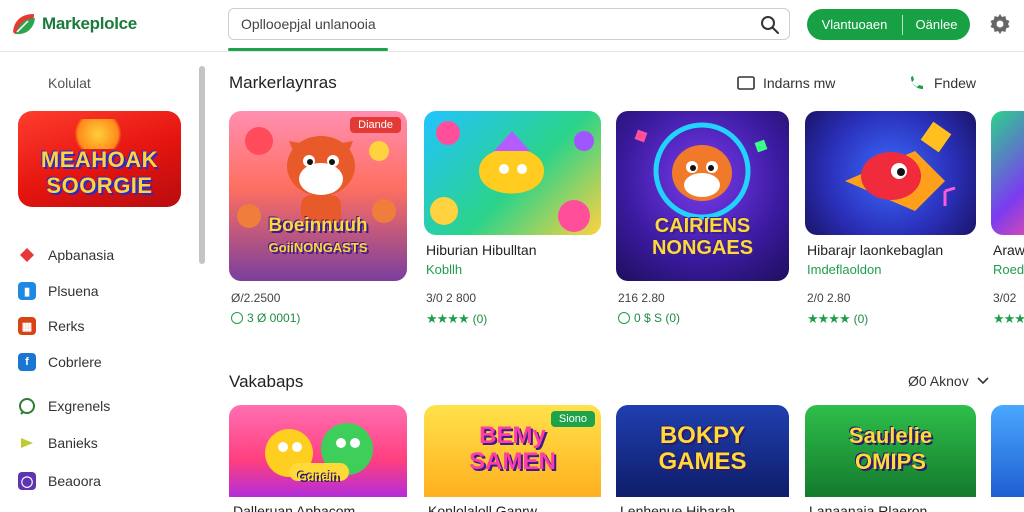  What do you see at coordinates (66, 326) in the screenshot?
I see `sidebar-item-label: Rerks` at bounding box center [66, 326].